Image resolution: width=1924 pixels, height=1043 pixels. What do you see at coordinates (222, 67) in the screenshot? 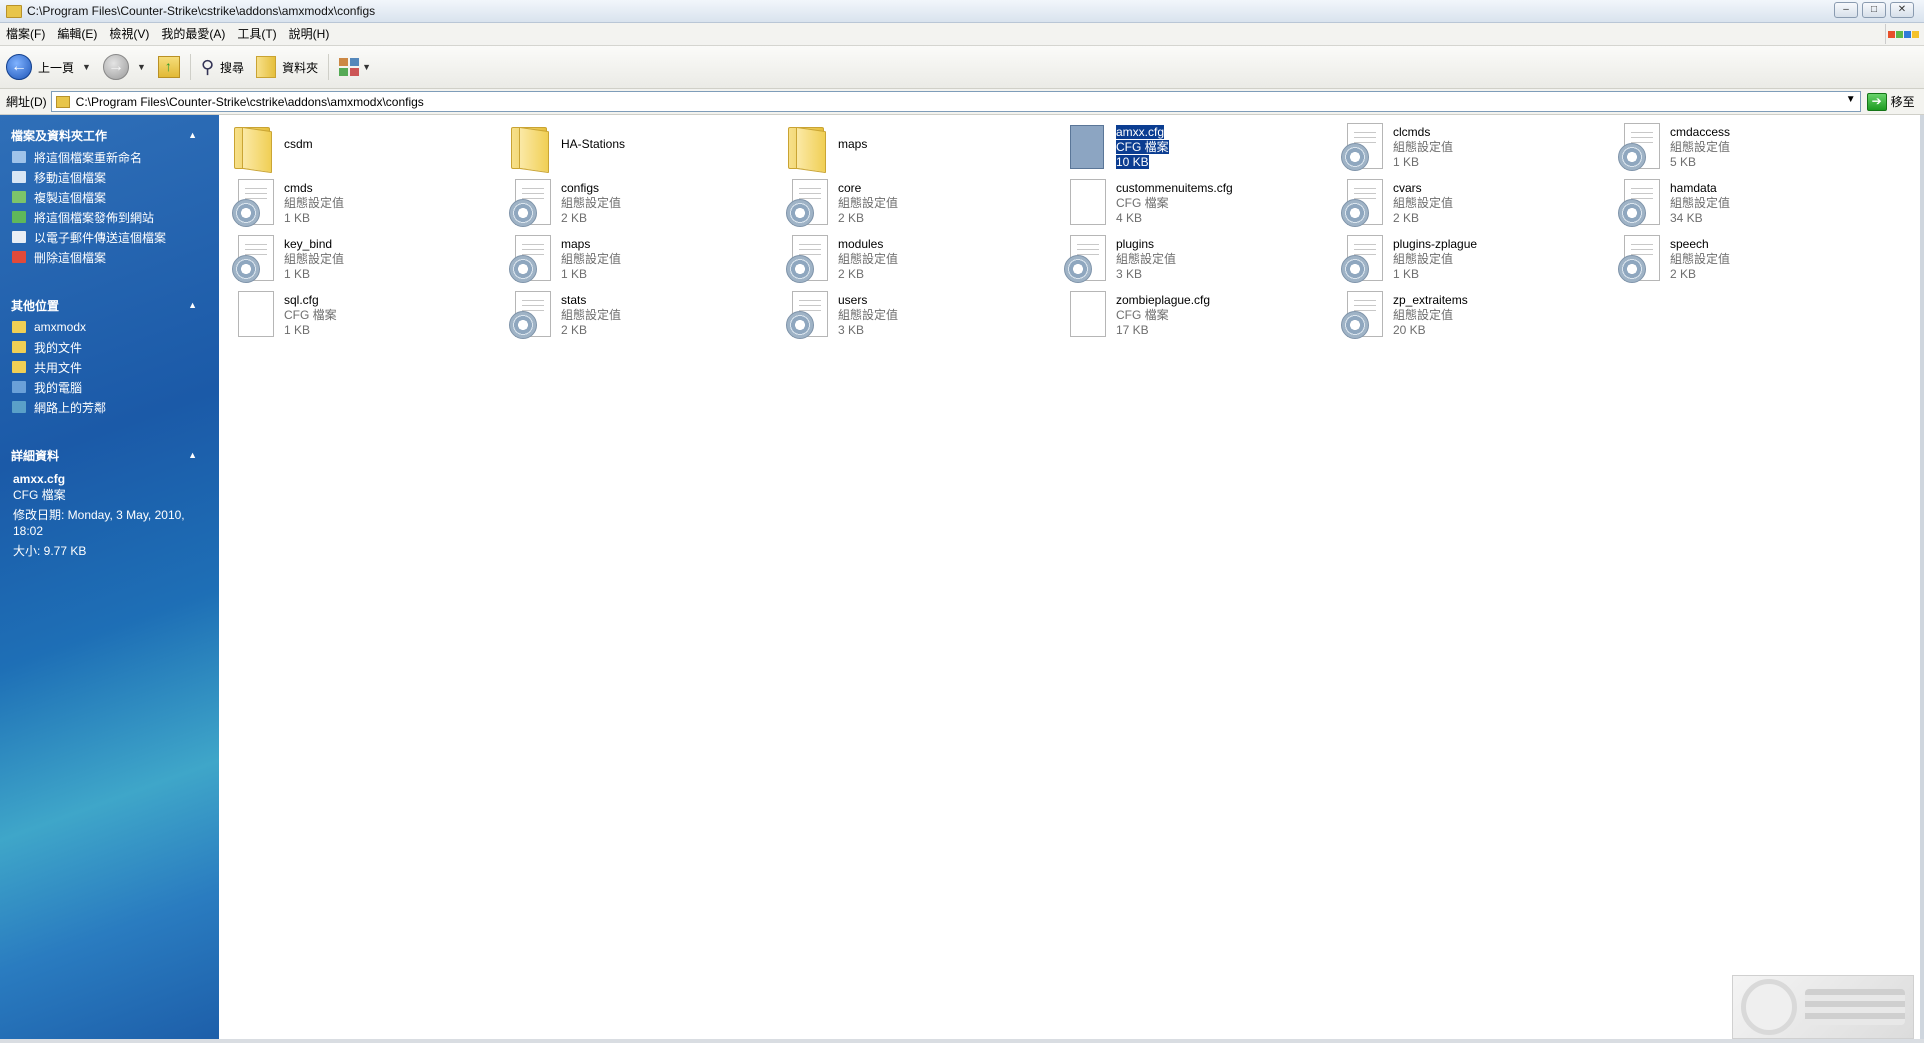
I see `search-button: ⚲ 搜尋` at bounding box center [222, 67].